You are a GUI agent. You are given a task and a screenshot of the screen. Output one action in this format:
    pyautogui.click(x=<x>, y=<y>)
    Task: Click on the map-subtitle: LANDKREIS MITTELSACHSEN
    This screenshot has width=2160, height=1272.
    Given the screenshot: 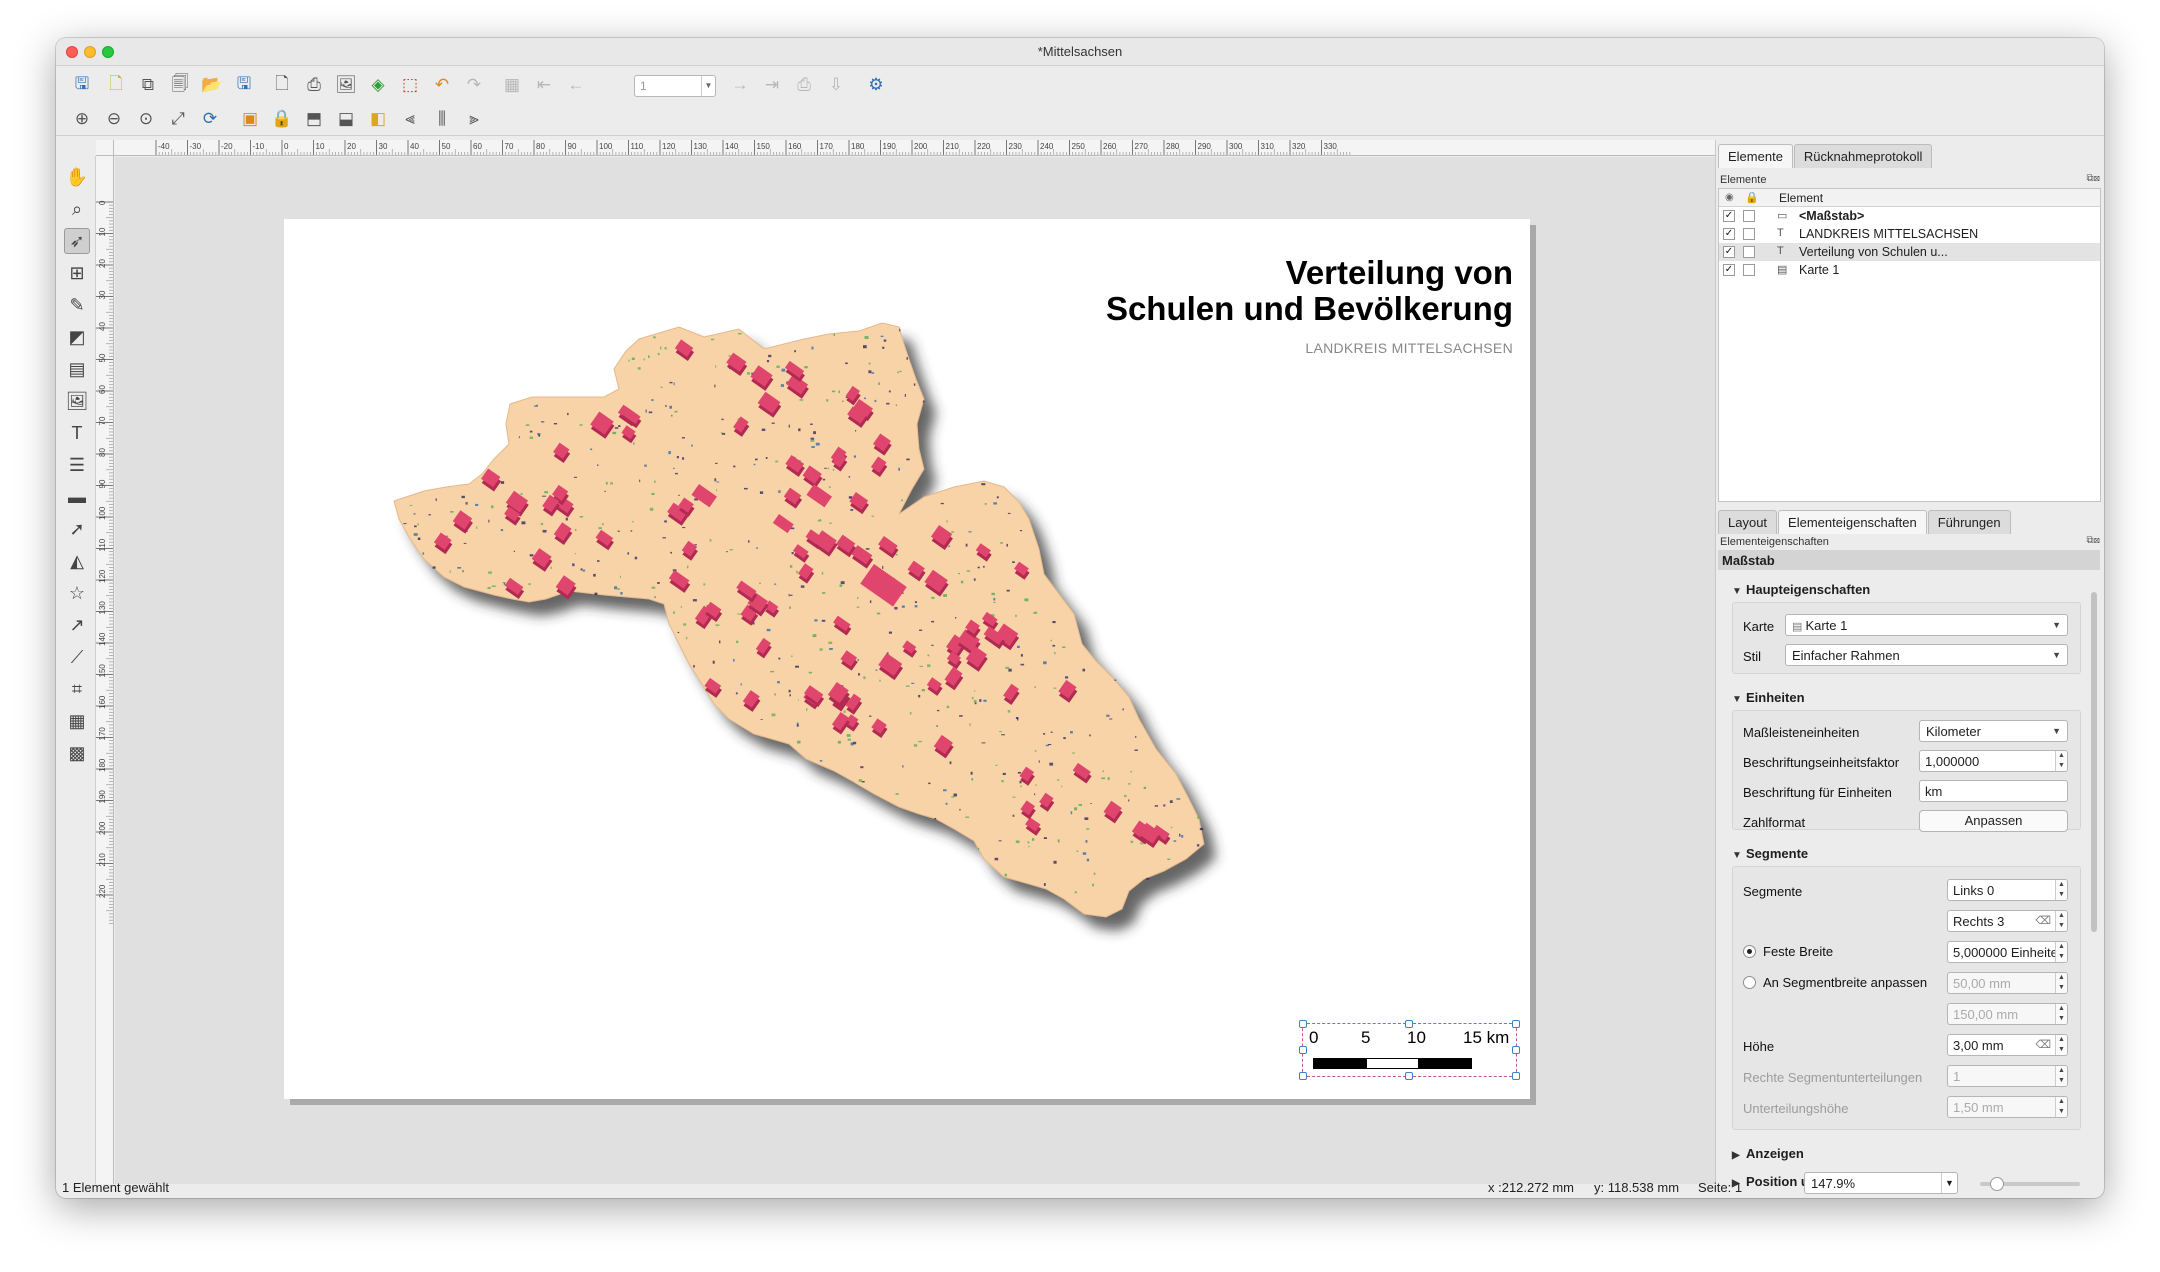 What is the action you would take?
    pyautogui.click(x=1409, y=348)
    